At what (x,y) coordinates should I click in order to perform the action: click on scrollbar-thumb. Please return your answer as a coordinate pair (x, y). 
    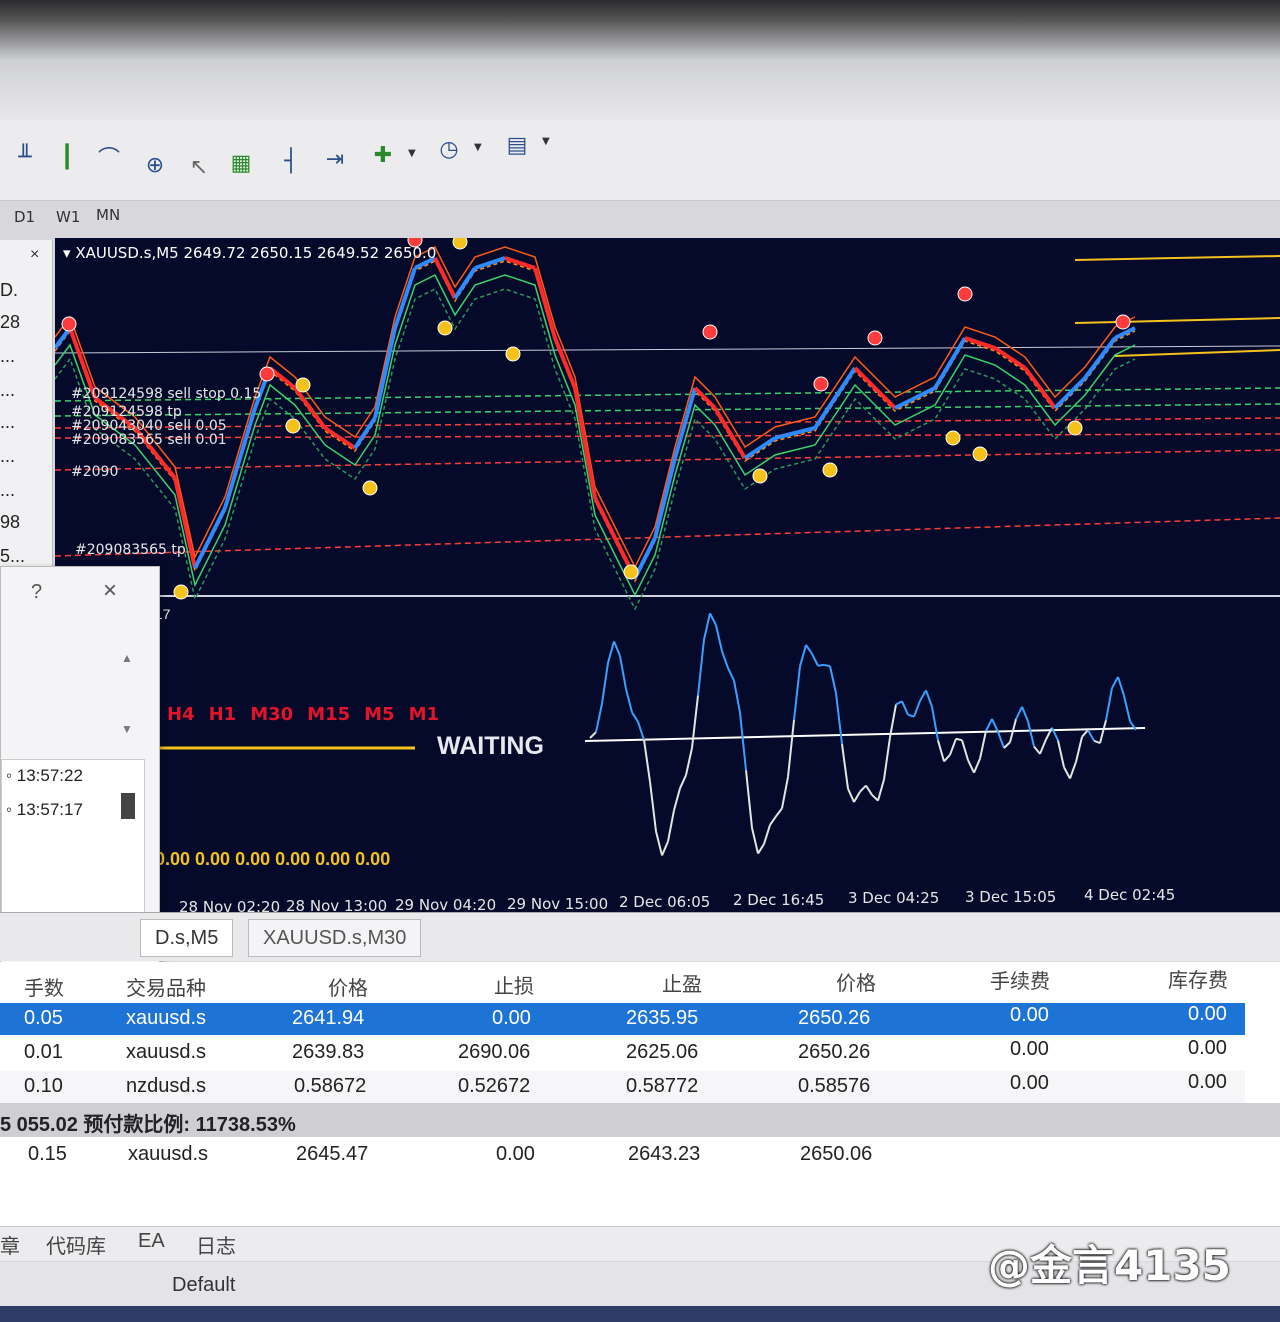
    Looking at the image, I should click on (128, 806).